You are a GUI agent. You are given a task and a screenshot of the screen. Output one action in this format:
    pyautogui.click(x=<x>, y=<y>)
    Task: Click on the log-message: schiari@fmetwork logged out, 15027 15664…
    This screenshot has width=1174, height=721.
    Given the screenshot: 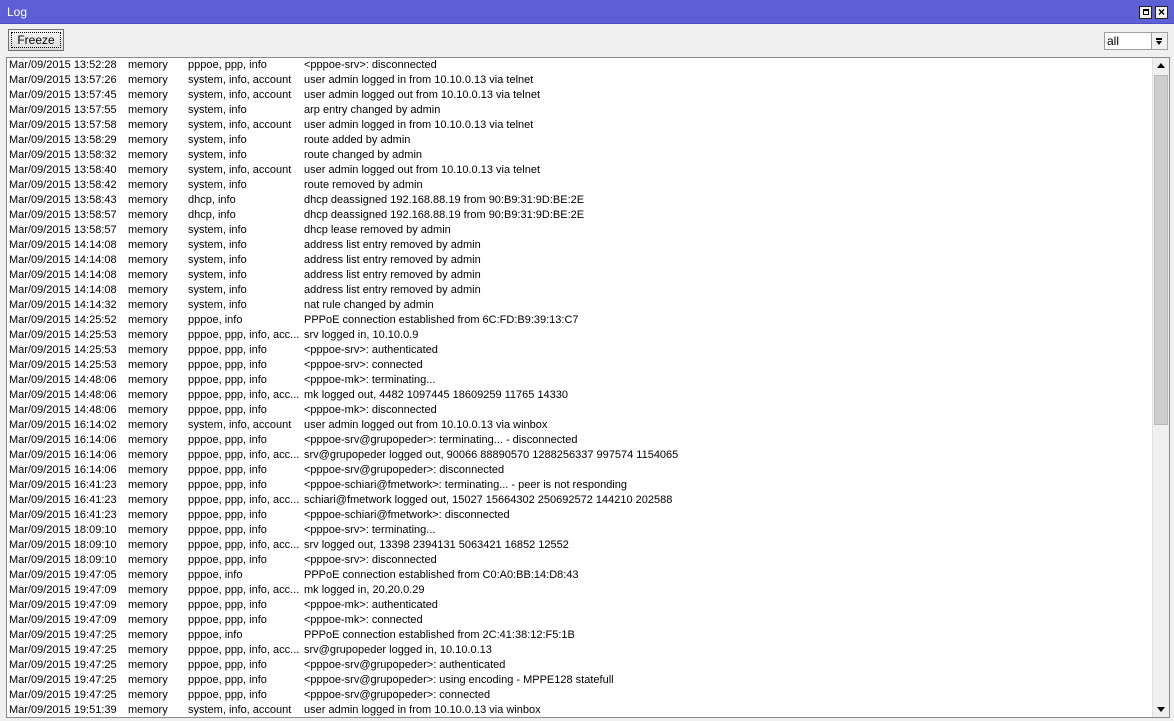 What is the action you would take?
    pyautogui.click(x=488, y=500)
    